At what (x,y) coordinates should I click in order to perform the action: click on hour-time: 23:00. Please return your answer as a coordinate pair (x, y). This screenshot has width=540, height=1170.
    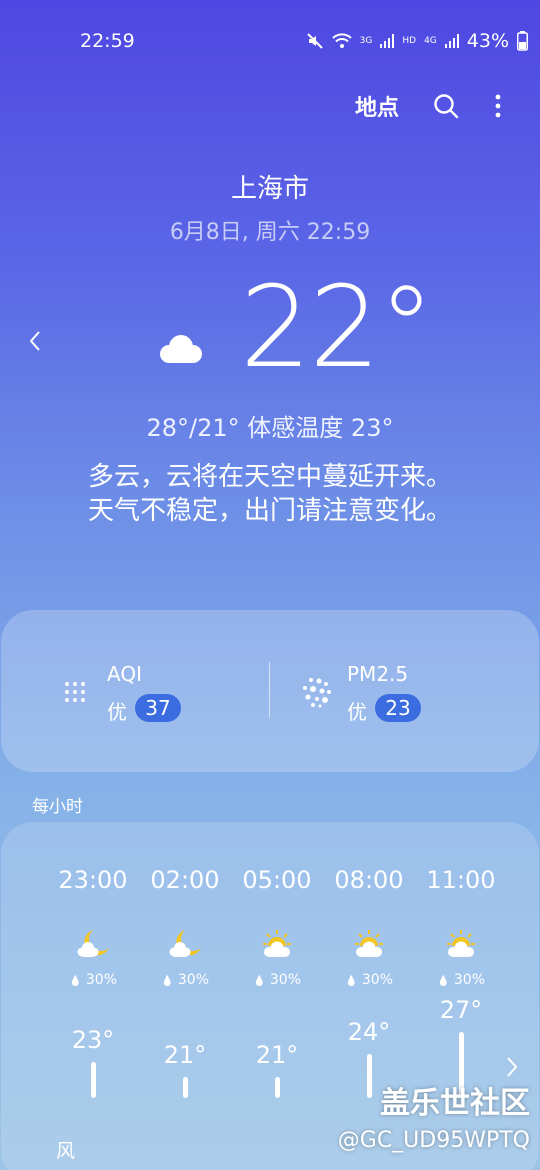
    Looking at the image, I should click on (93, 880).